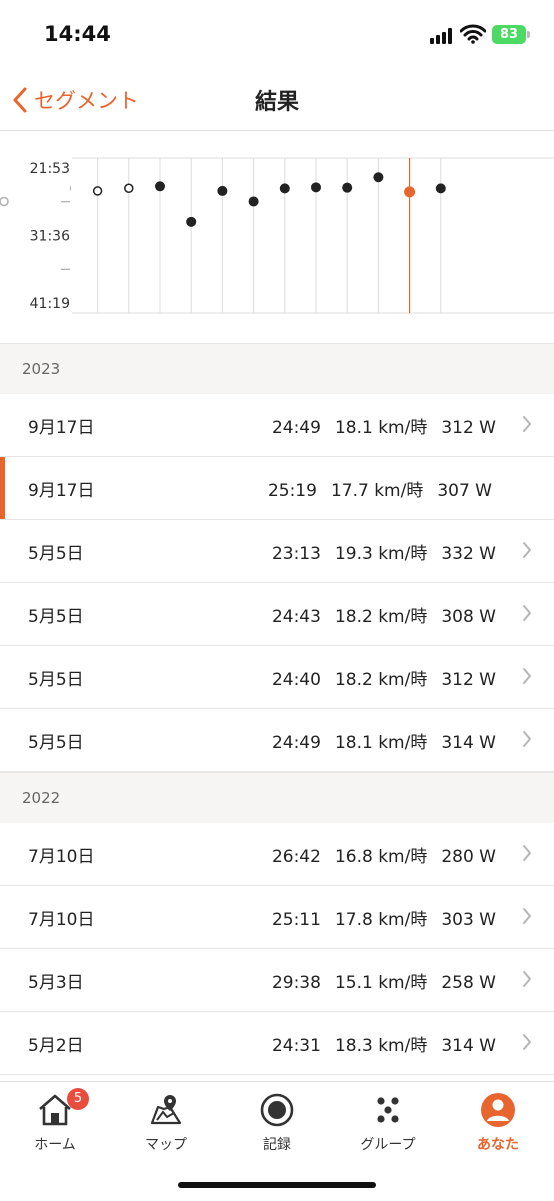 The height and width of the screenshot is (1201, 554). What do you see at coordinates (292, 491) in the screenshot?
I see `result-time: 25:19` at bounding box center [292, 491].